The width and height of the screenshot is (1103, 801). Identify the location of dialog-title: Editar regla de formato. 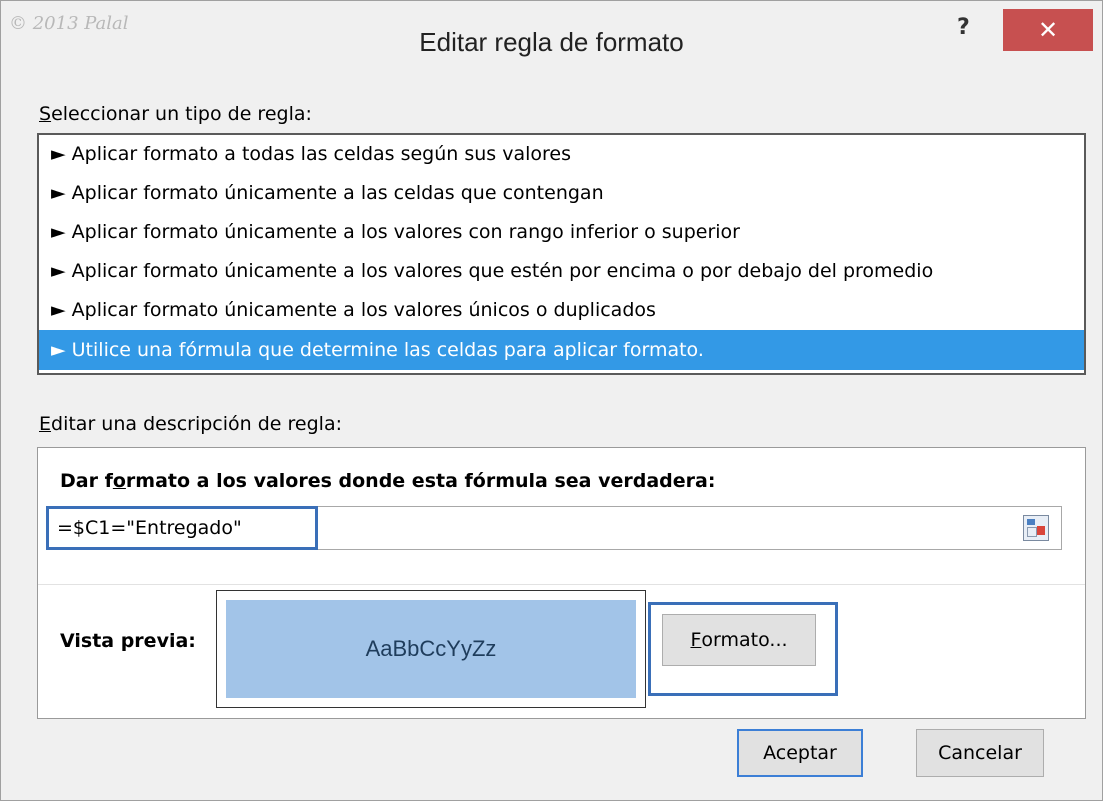
(551, 42).